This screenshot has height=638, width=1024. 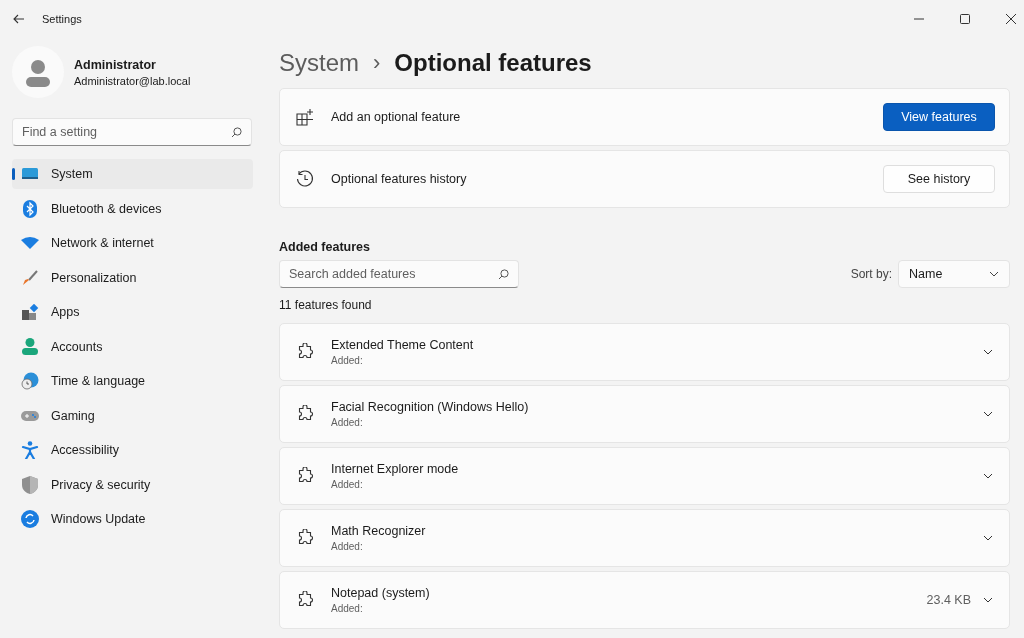 I want to click on maximize-icon, so click(x=965, y=19).